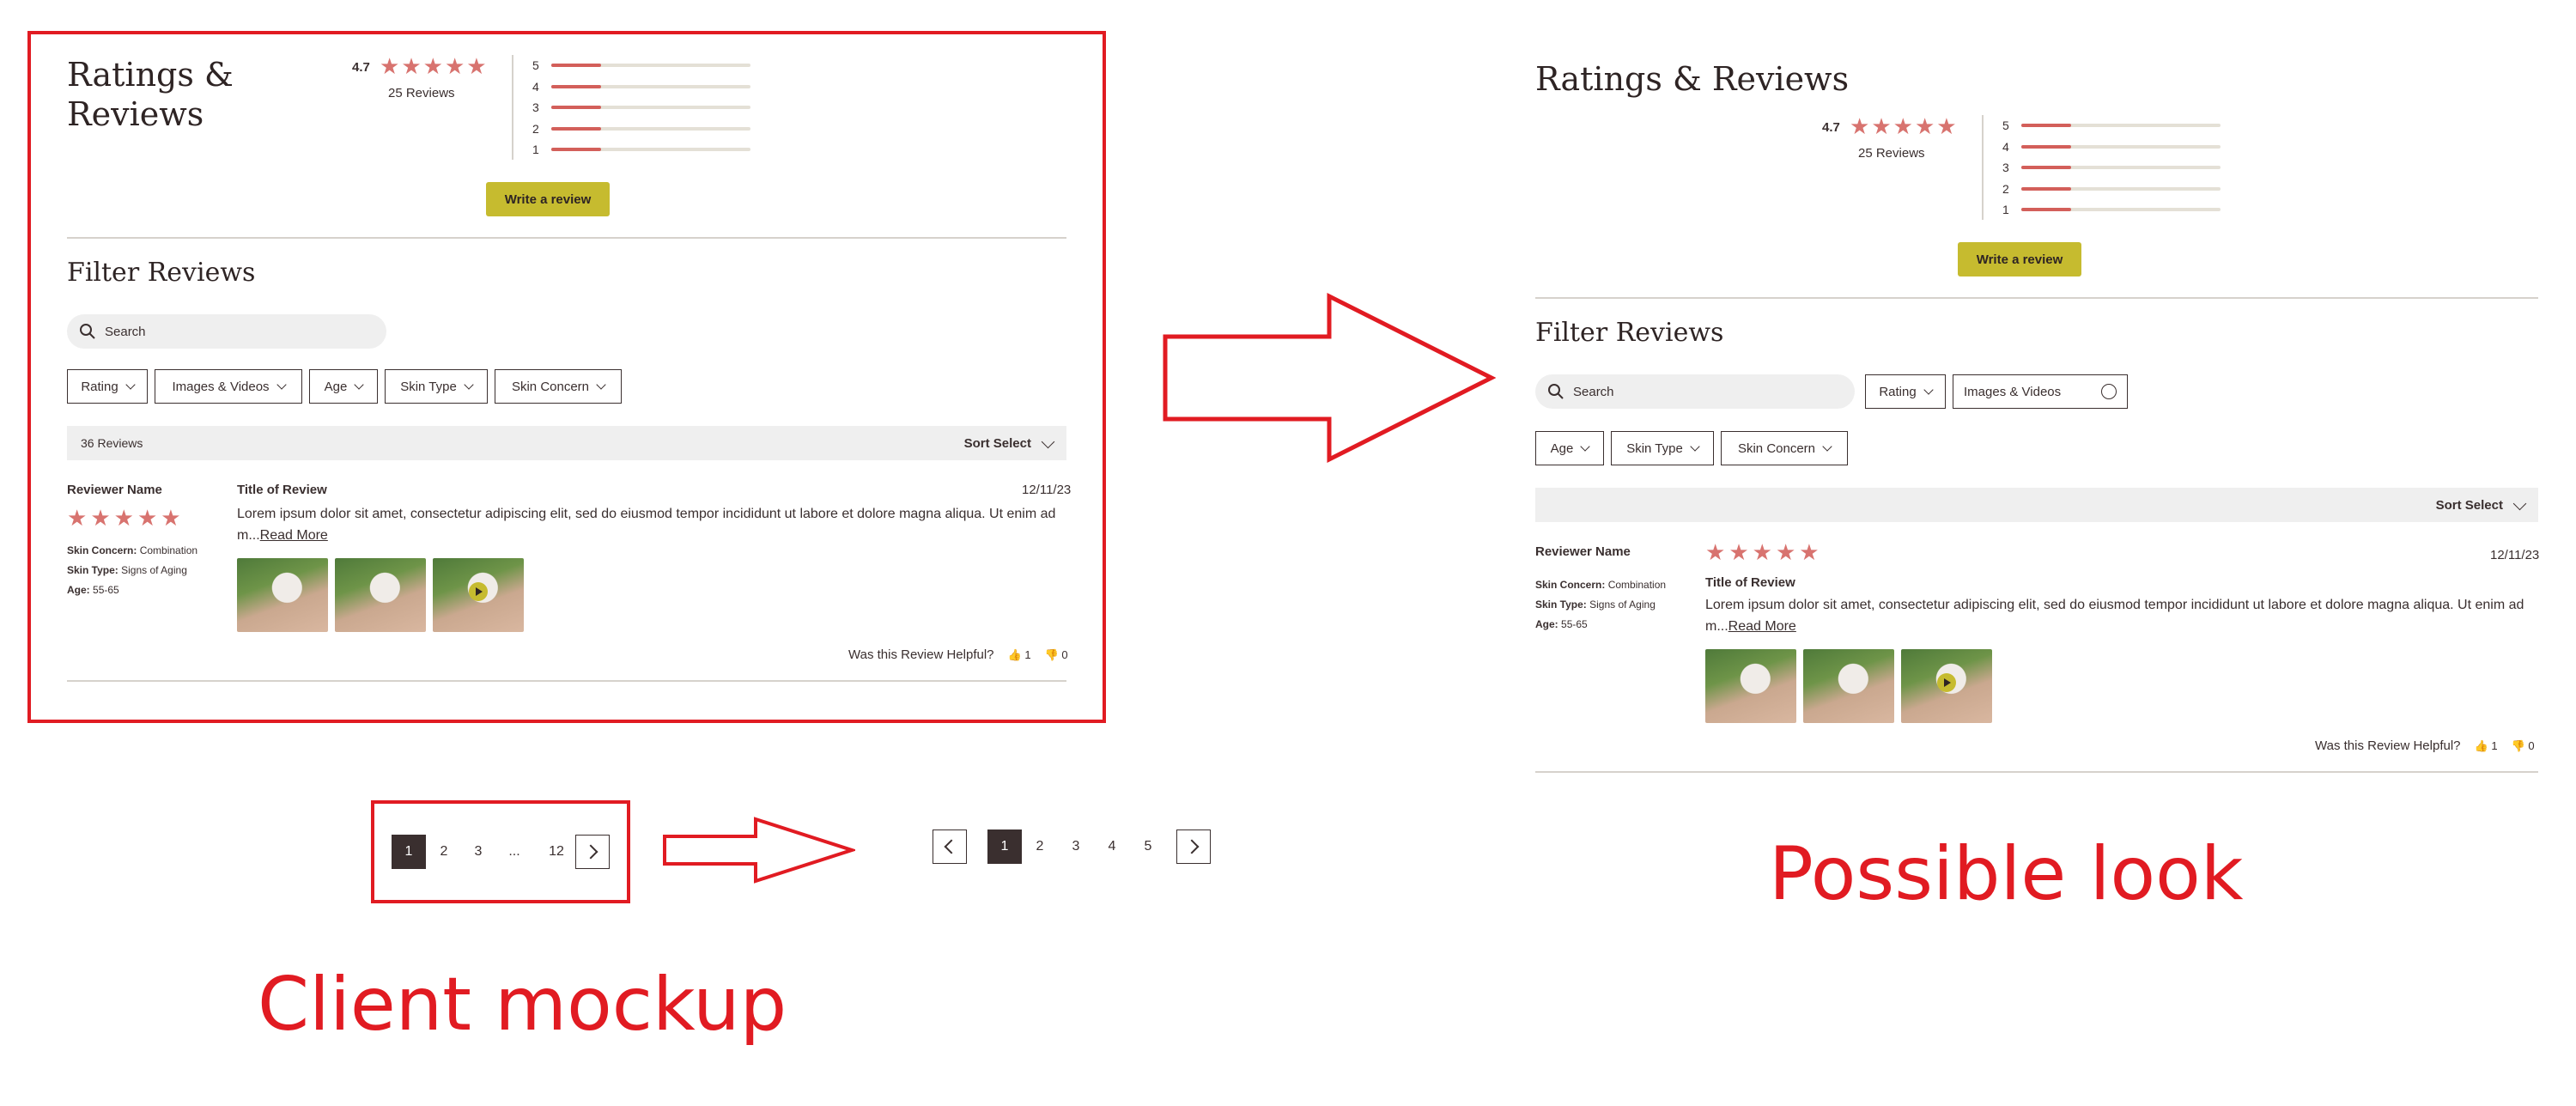 Image resolution: width=2576 pixels, height=1106 pixels. I want to click on rating-bar-row: 4, so click(641, 87).